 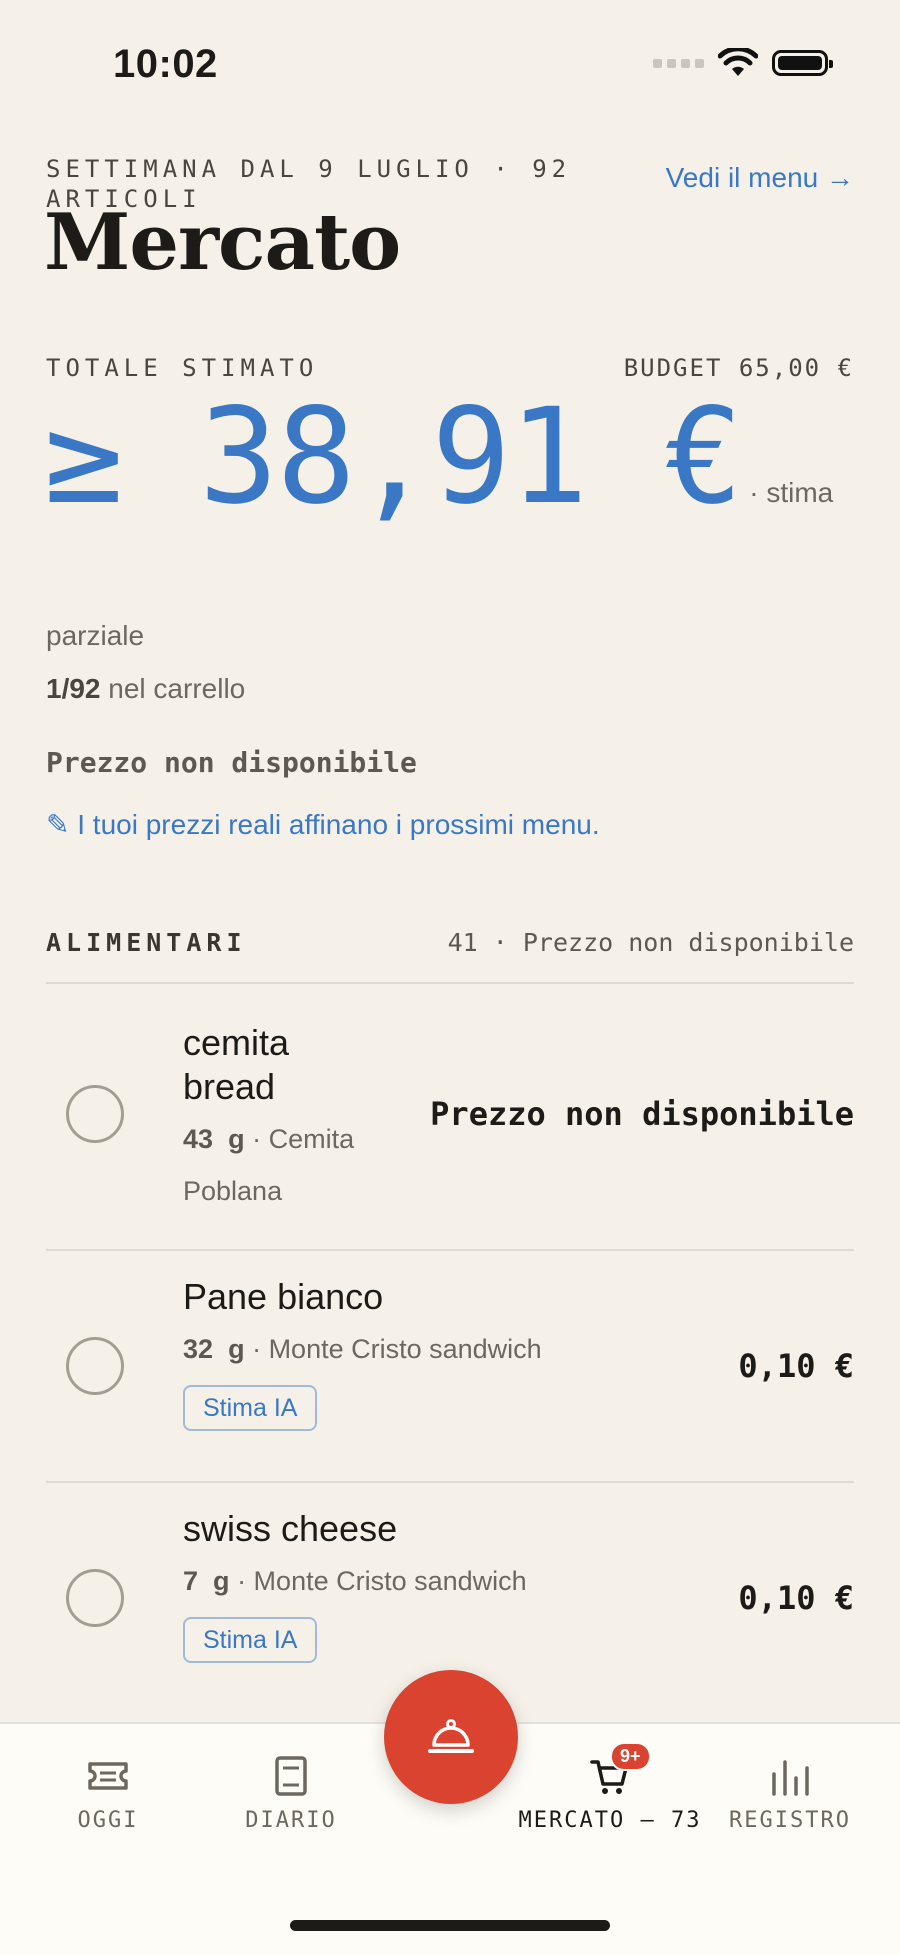 I want to click on item-meta: 43 g · Cemita Poblana, so click(x=268, y=1165).